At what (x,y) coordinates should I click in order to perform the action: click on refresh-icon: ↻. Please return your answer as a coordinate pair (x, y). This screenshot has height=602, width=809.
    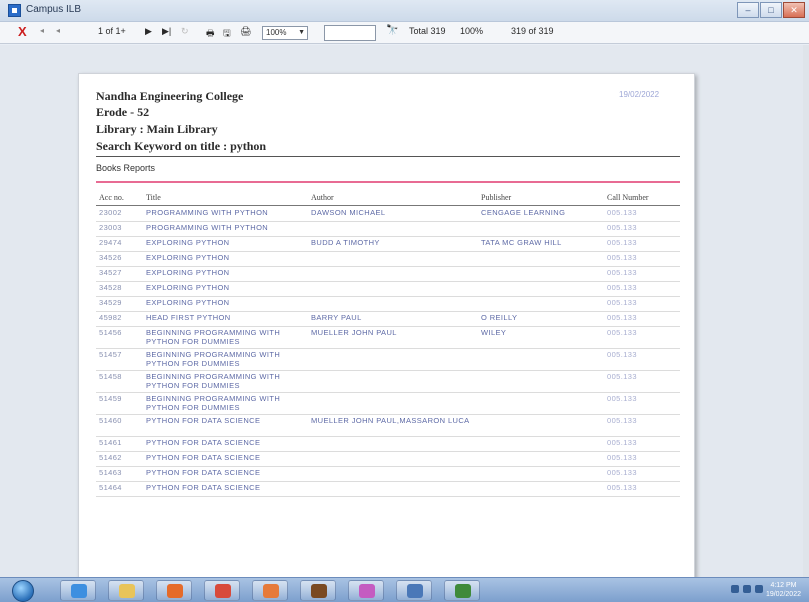
    Looking at the image, I should click on (185, 31).